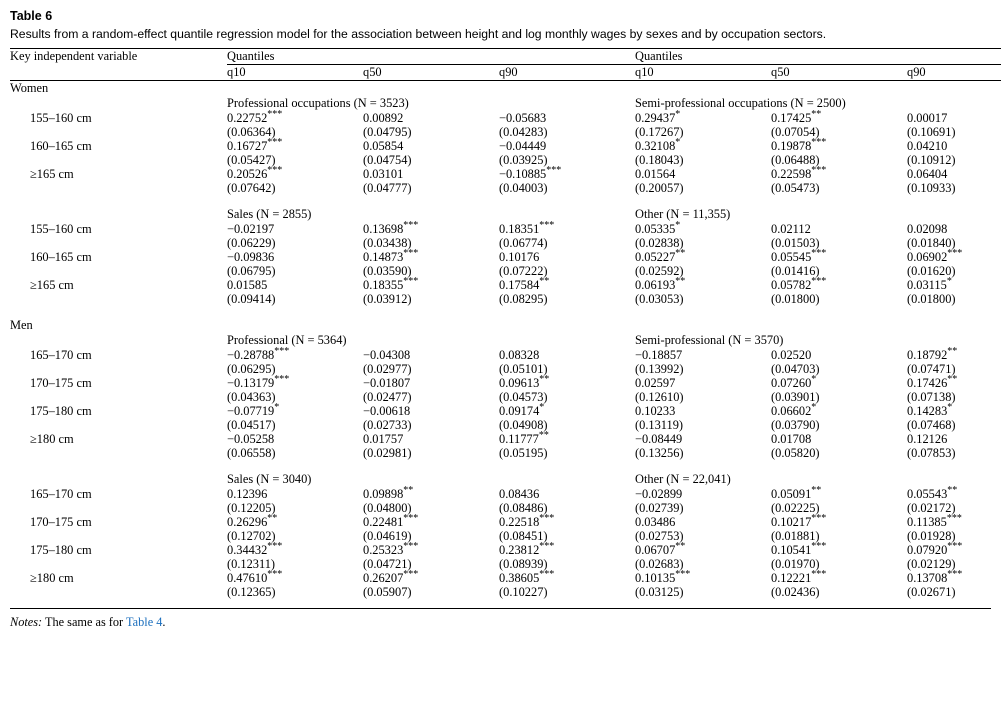 The height and width of the screenshot is (726, 1001). What do you see at coordinates (927, 229) in the screenshot?
I see `coefficient-right-q90: 0.02098` at bounding box center [927, 229].